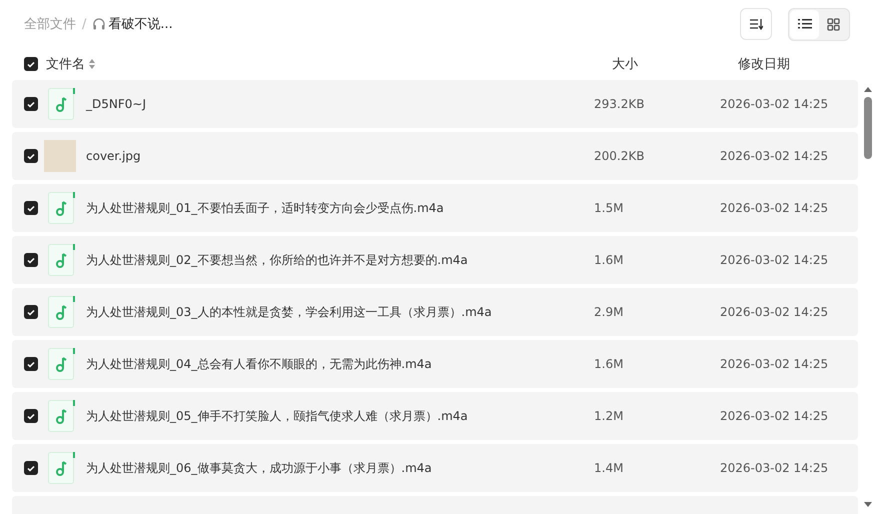  I want to click on column-header: 修改日期, so click(764, 64).